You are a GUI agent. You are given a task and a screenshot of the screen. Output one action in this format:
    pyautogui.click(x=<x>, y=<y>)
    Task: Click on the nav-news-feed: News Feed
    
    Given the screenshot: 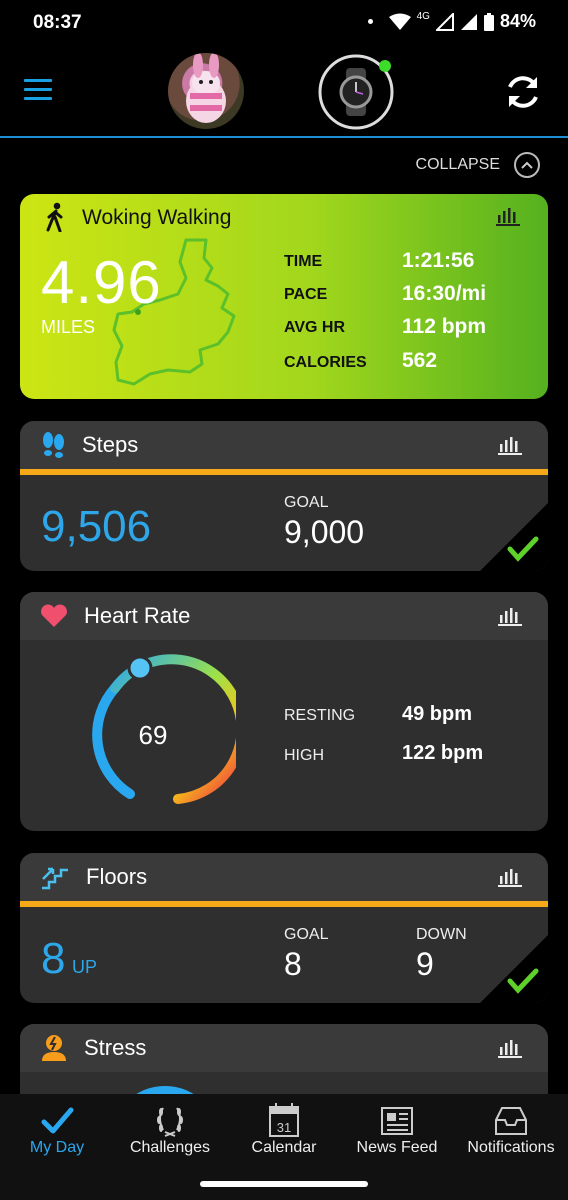 What is the action you would take?
    pyautogui.click(x=397, y=1129)
    